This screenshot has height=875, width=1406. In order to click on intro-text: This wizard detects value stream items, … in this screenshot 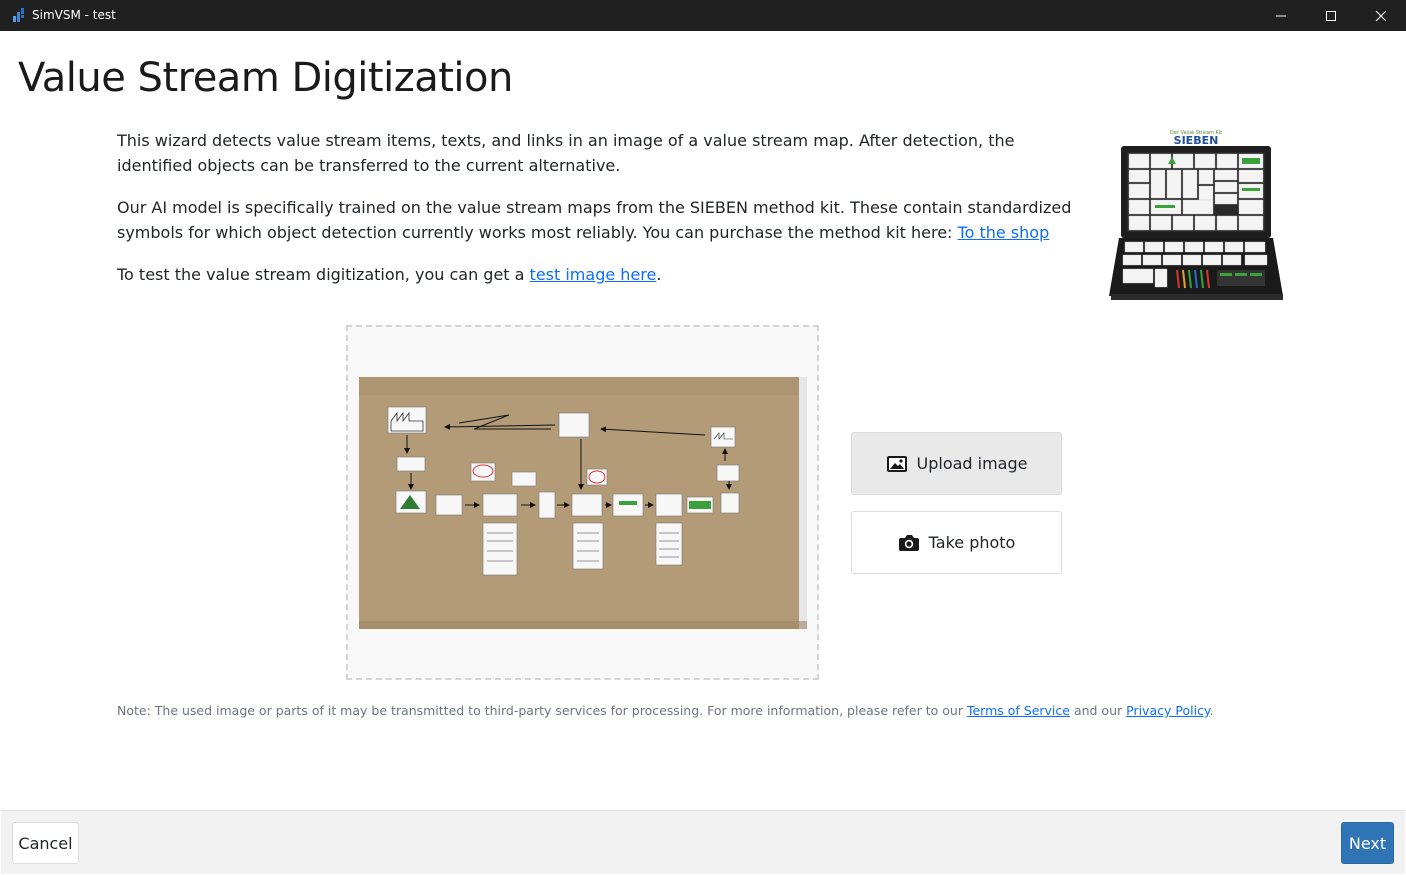, I will do `click(597, 216)`.